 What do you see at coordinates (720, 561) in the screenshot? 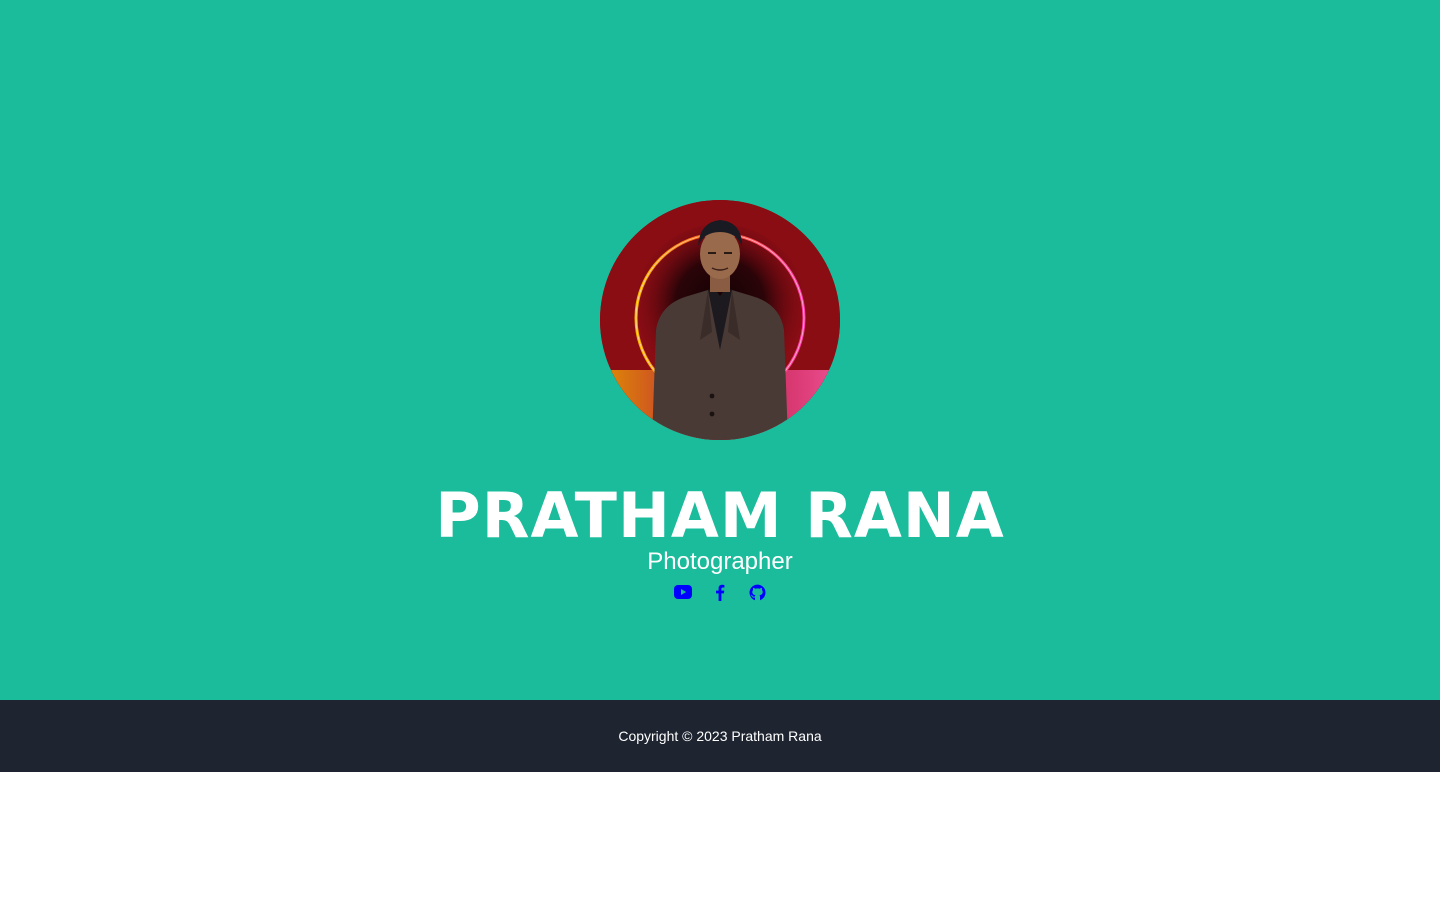
I see `subtitle: Photographer` at bounding box center [720, 561].